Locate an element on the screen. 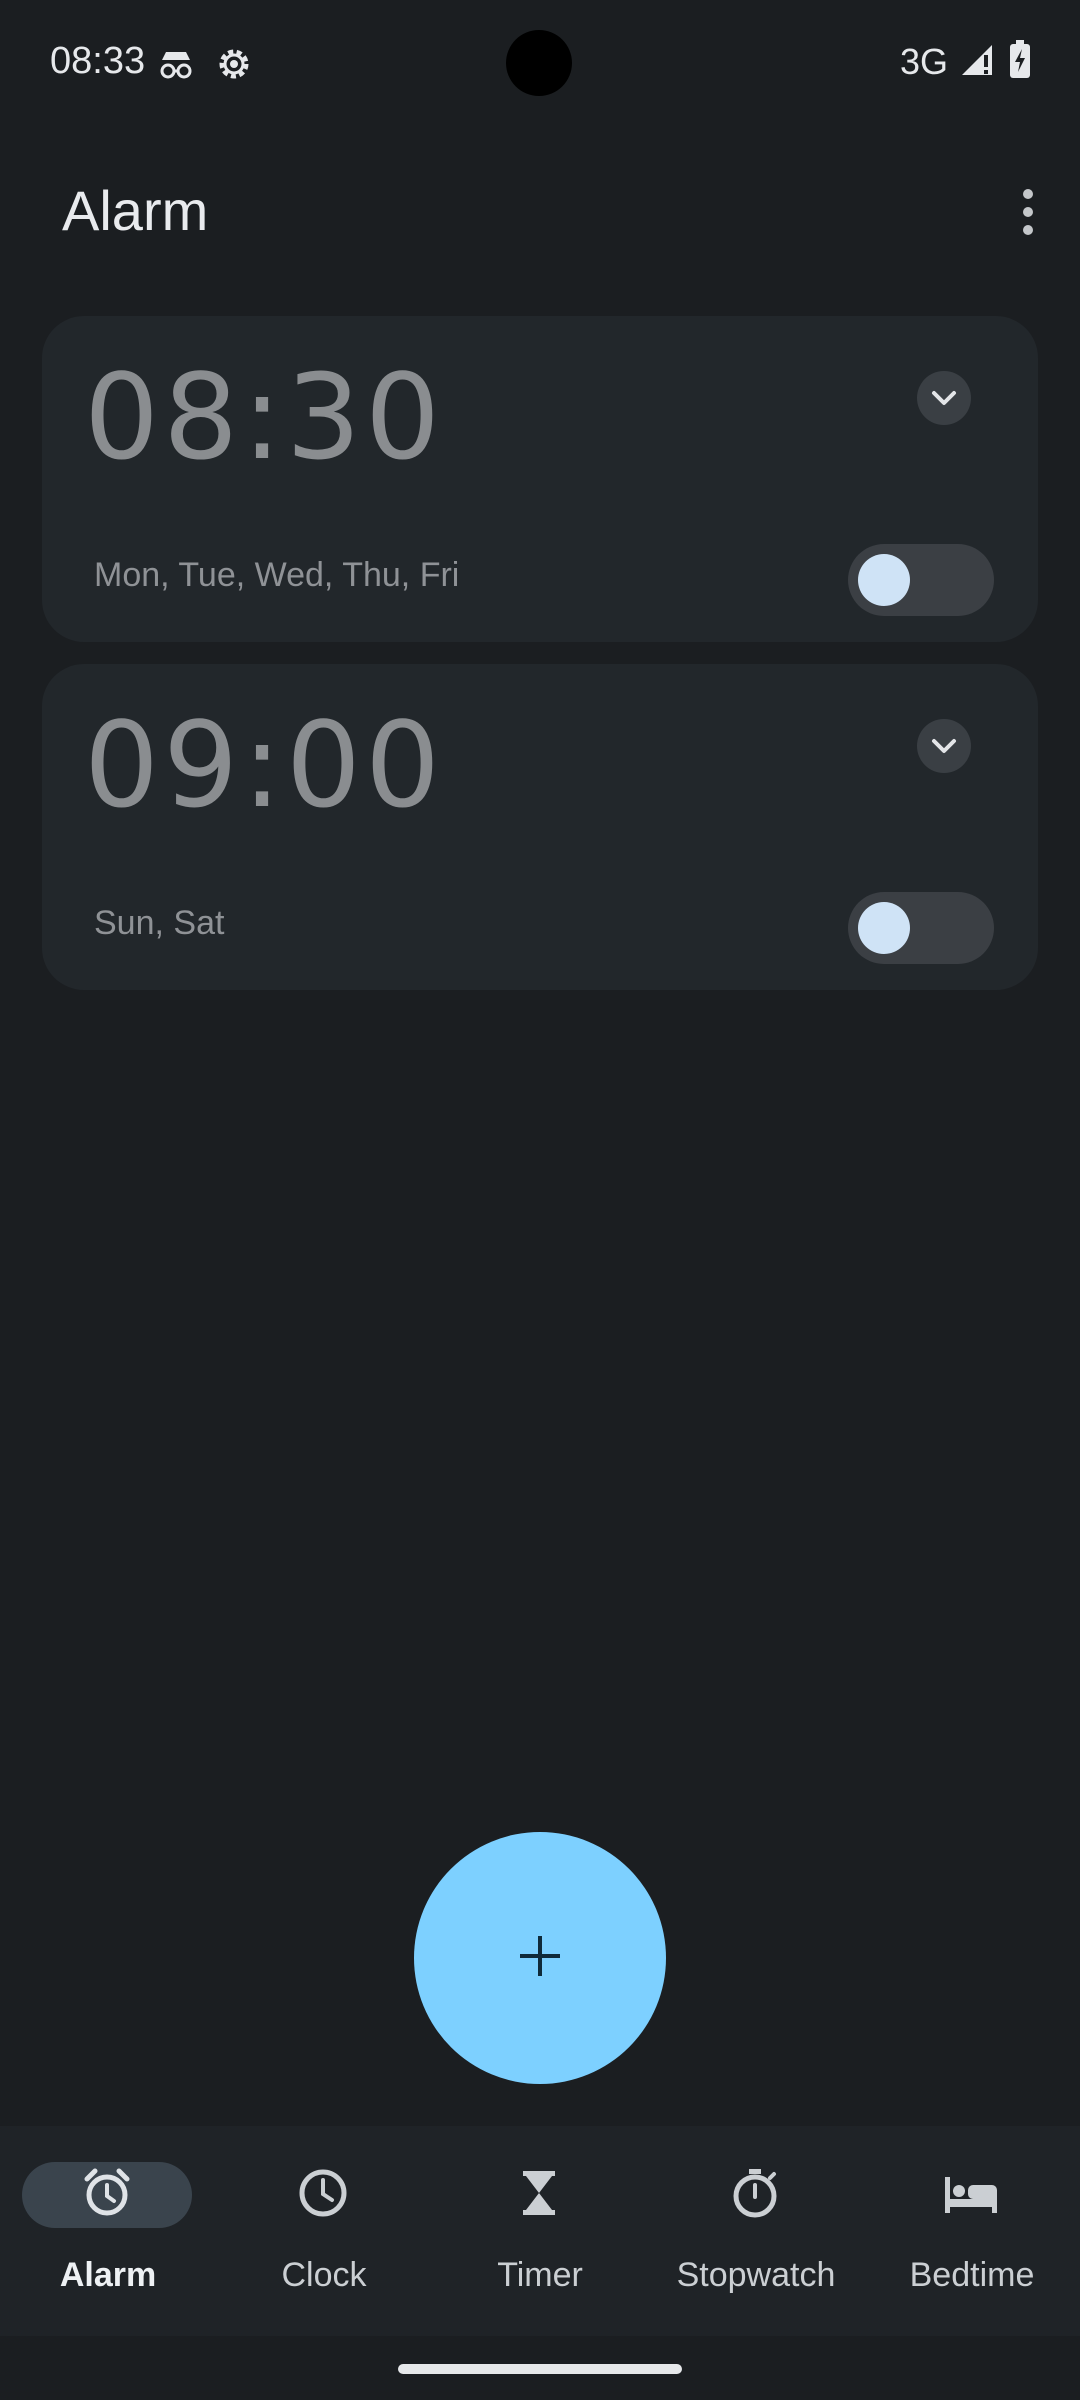 This screenshot has height=2400, width=1080. bottom-navigation: Alarm Clock Timer Stopwatch Bedtime is located at coordinates (540, 2231).